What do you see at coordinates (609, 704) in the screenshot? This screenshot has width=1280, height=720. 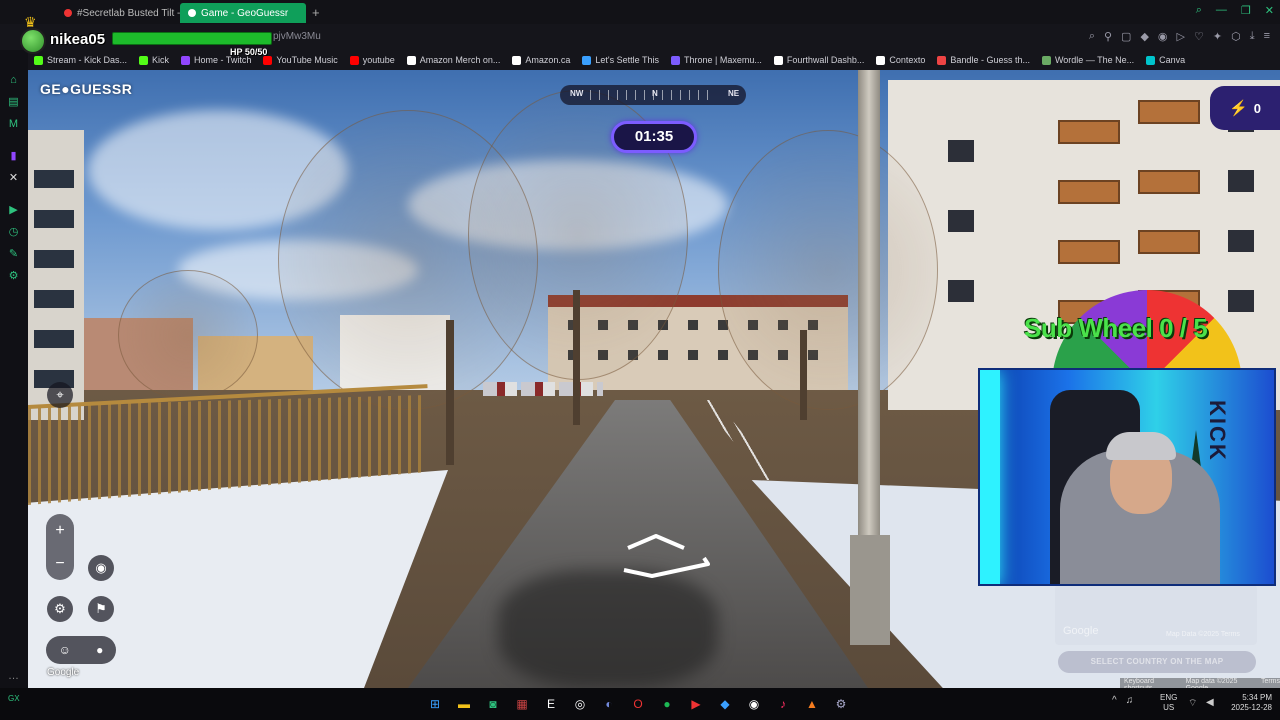 I see `discord-icon: ◐` at bounding box center [609, 704].